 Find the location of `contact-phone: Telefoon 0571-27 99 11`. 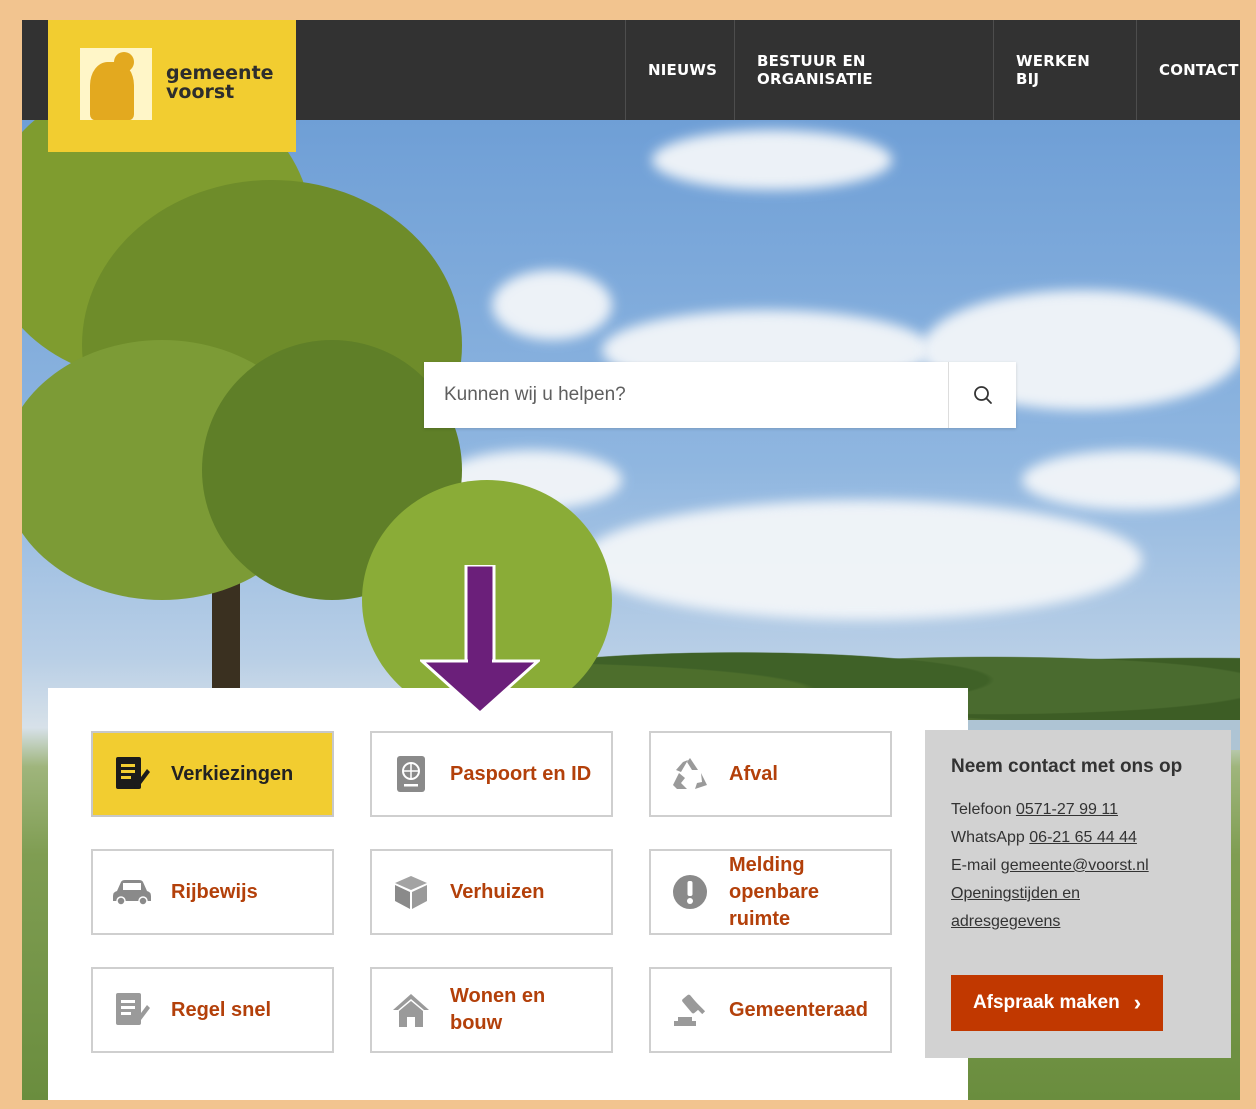

contact-phone: Telefoon 0571-27 99 11 is located at coordinates (1034, 809).